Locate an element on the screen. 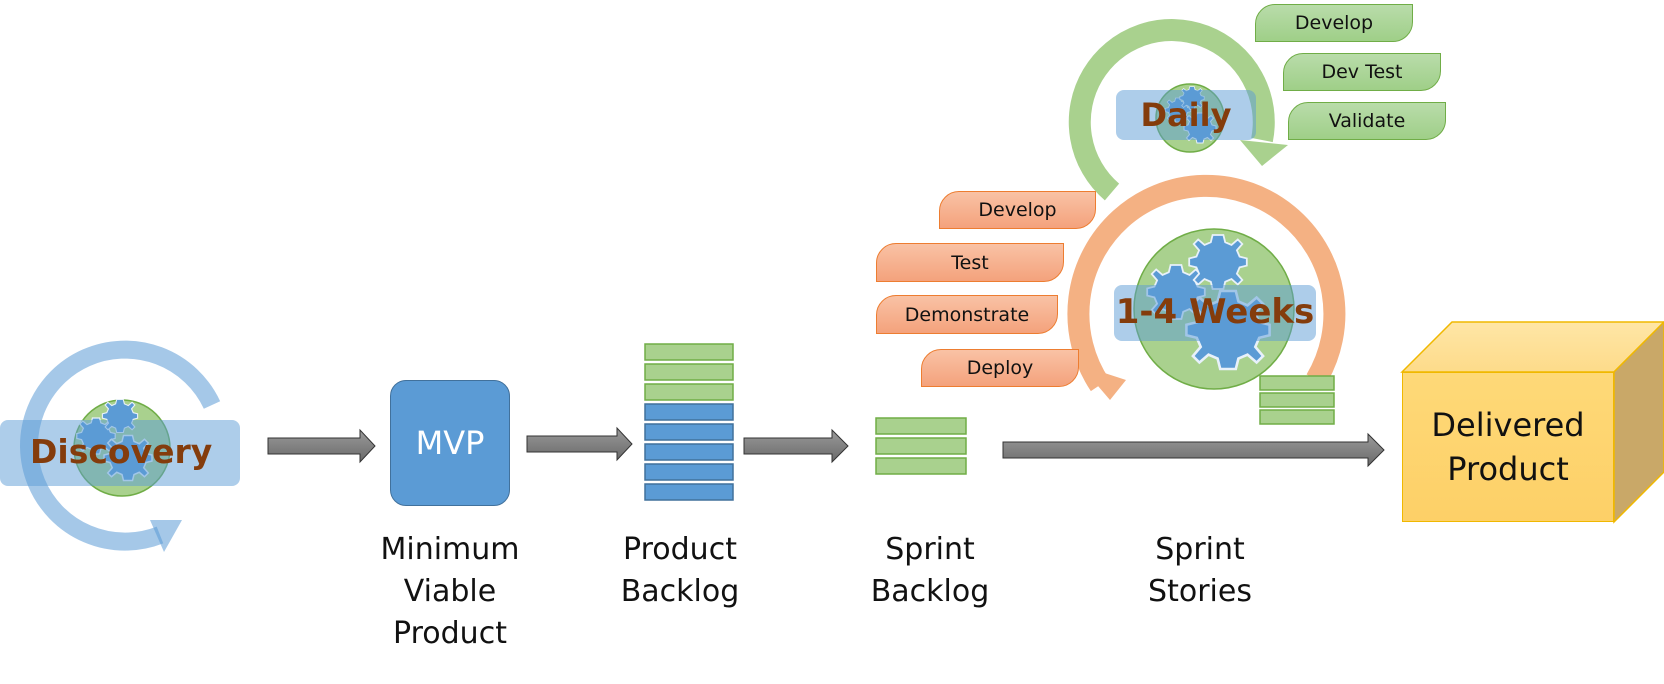 The image size is (1664, 684). product-backlog-caption-line1: Product is located at coordinates (680, 549).